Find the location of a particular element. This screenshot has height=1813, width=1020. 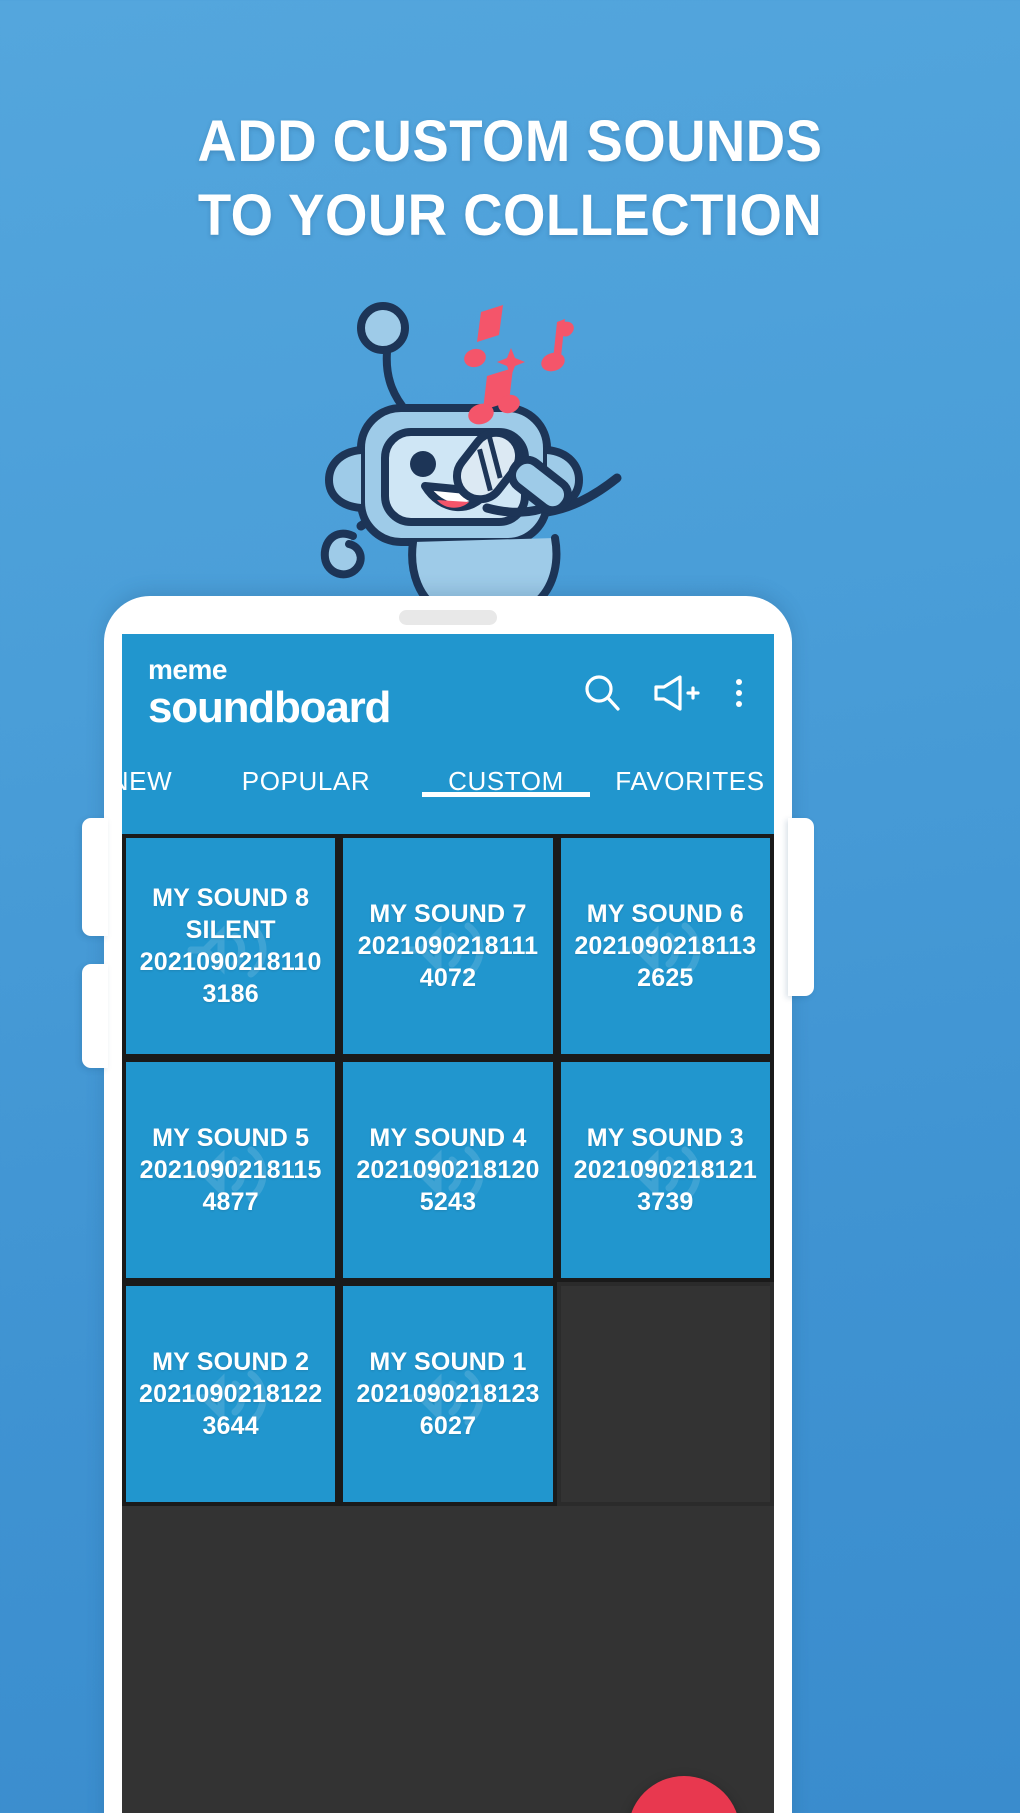

add-sound-icon is located at coordinates (675, 693).